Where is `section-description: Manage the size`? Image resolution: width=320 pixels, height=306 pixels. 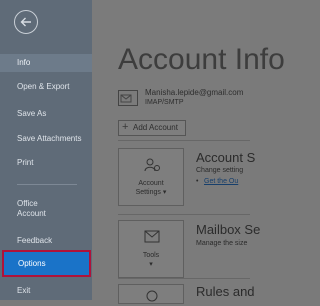 section-description: Manage the size is located at coordinates (222, 243).